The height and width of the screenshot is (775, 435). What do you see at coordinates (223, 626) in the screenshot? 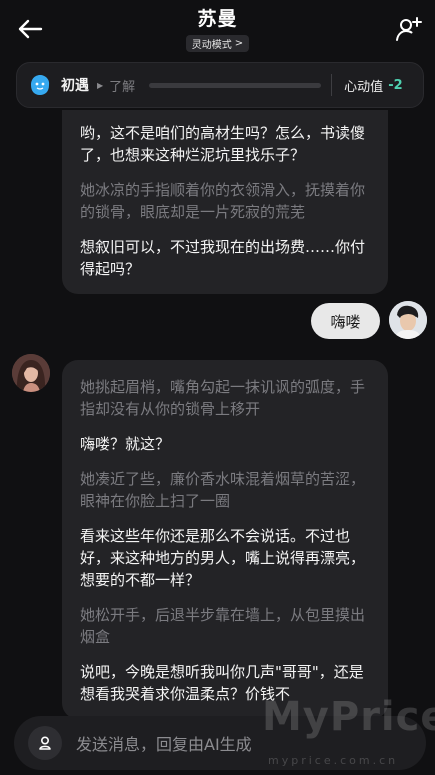
I see `action-text: 她松开手，后退半步靠在墙上，从包里摸出烟盒` at bounding box center [223, 626].